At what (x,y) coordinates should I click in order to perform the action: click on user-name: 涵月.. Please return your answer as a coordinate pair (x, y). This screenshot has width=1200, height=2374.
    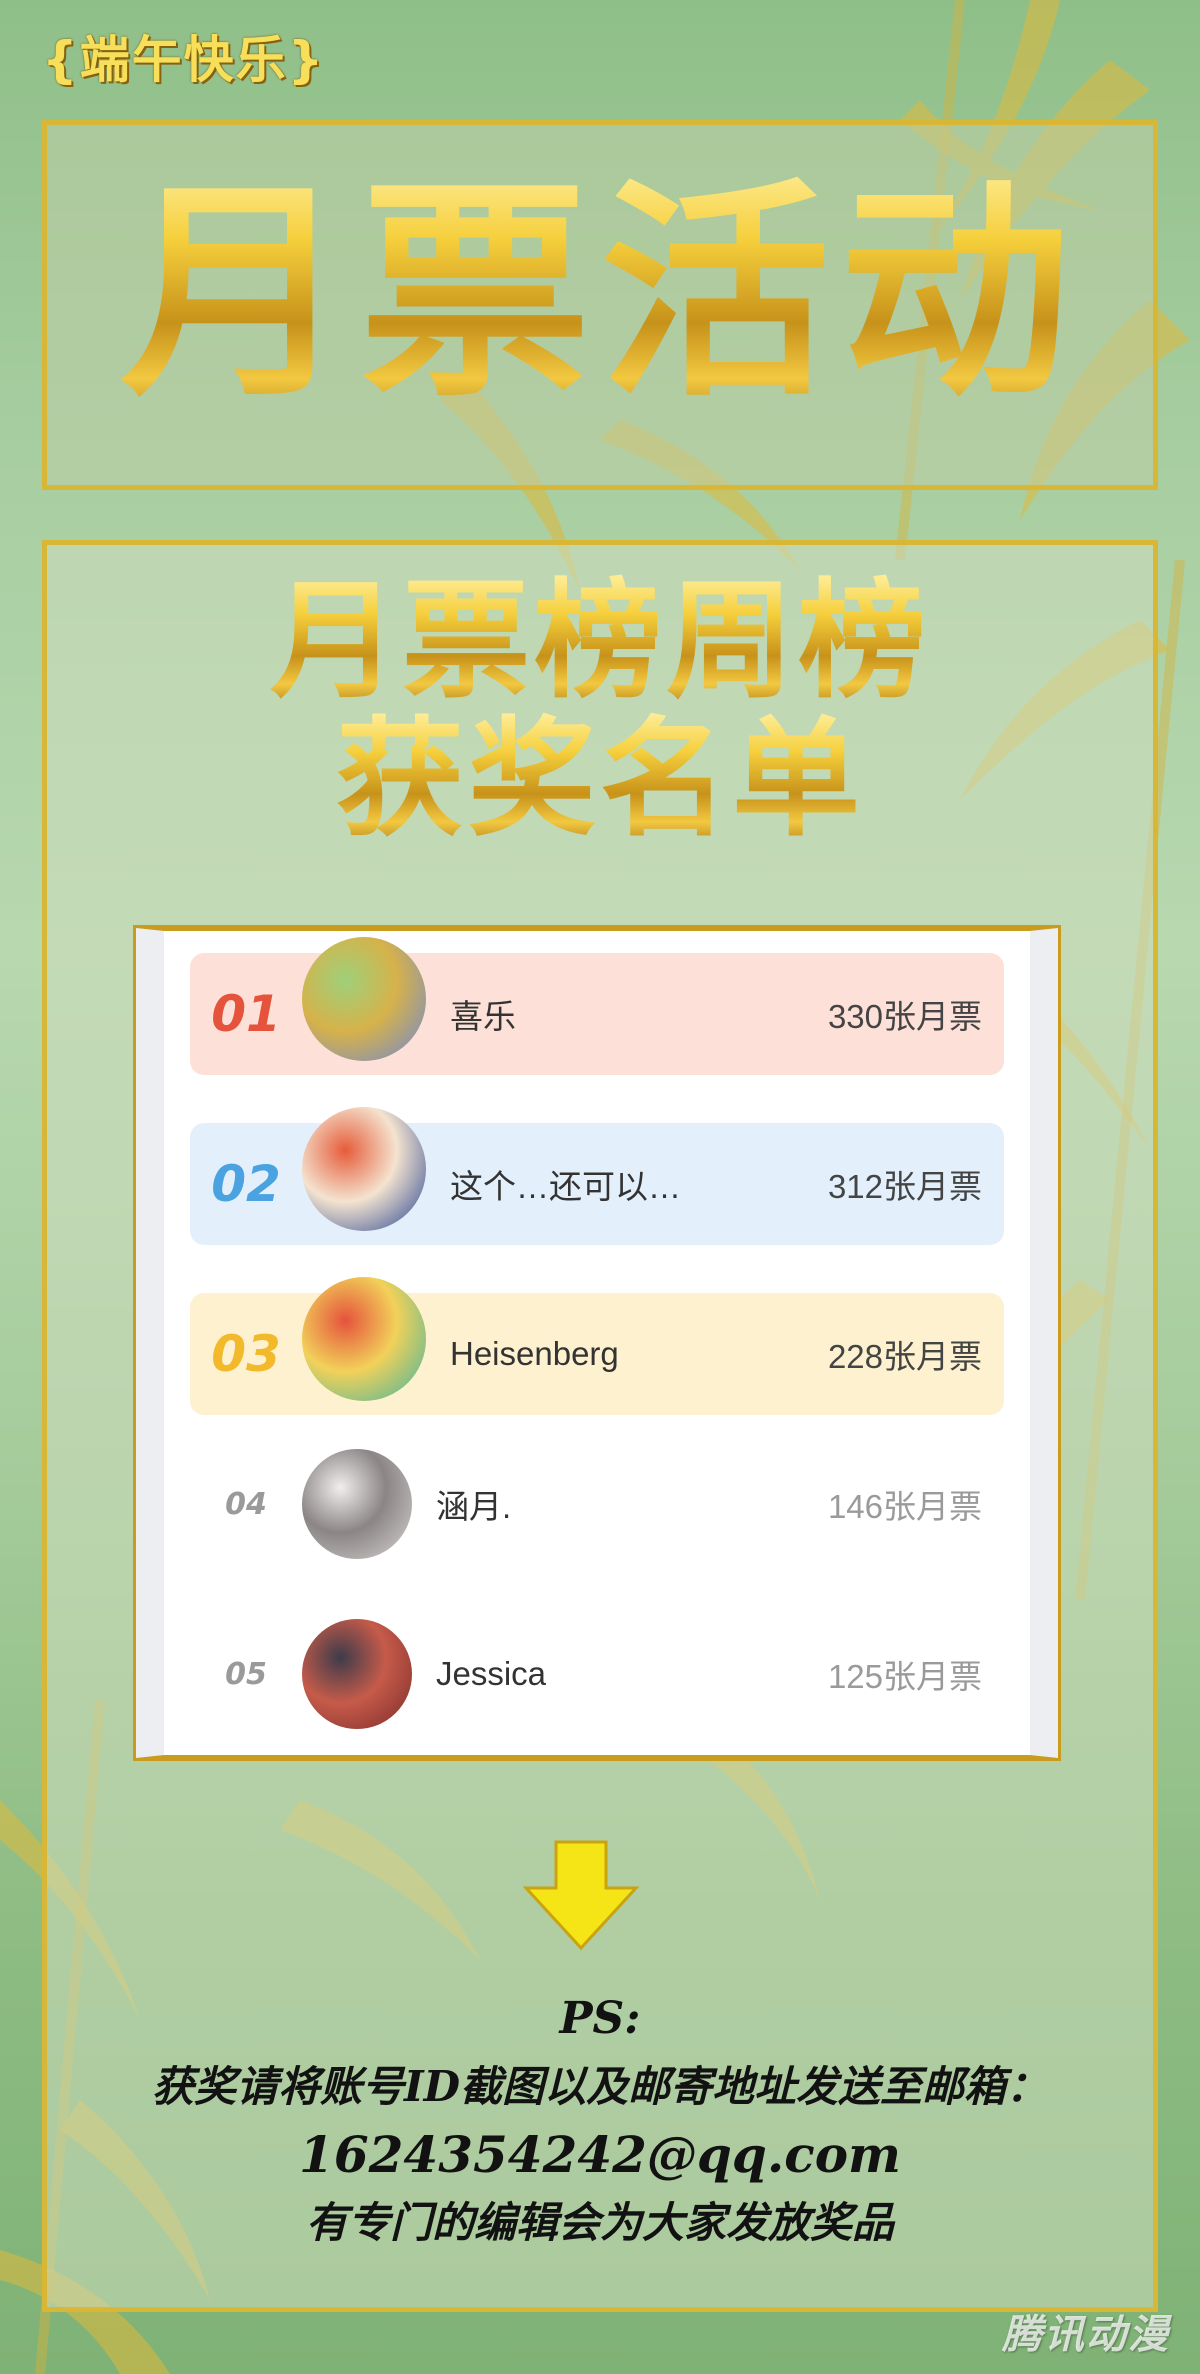
    Looking at the image, I should click on (474, 1506).